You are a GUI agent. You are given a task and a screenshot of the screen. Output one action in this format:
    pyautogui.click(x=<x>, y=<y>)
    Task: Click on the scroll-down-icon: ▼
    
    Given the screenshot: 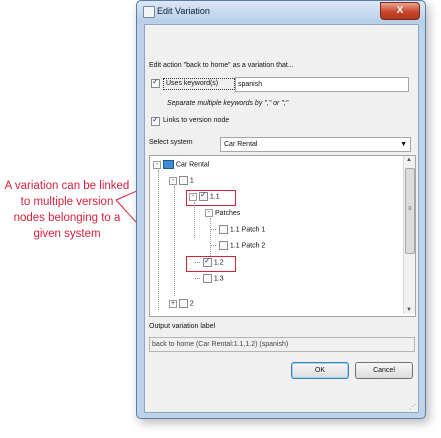 What is the action you would take?
    pyautogui.click(x=409, y=310)
    